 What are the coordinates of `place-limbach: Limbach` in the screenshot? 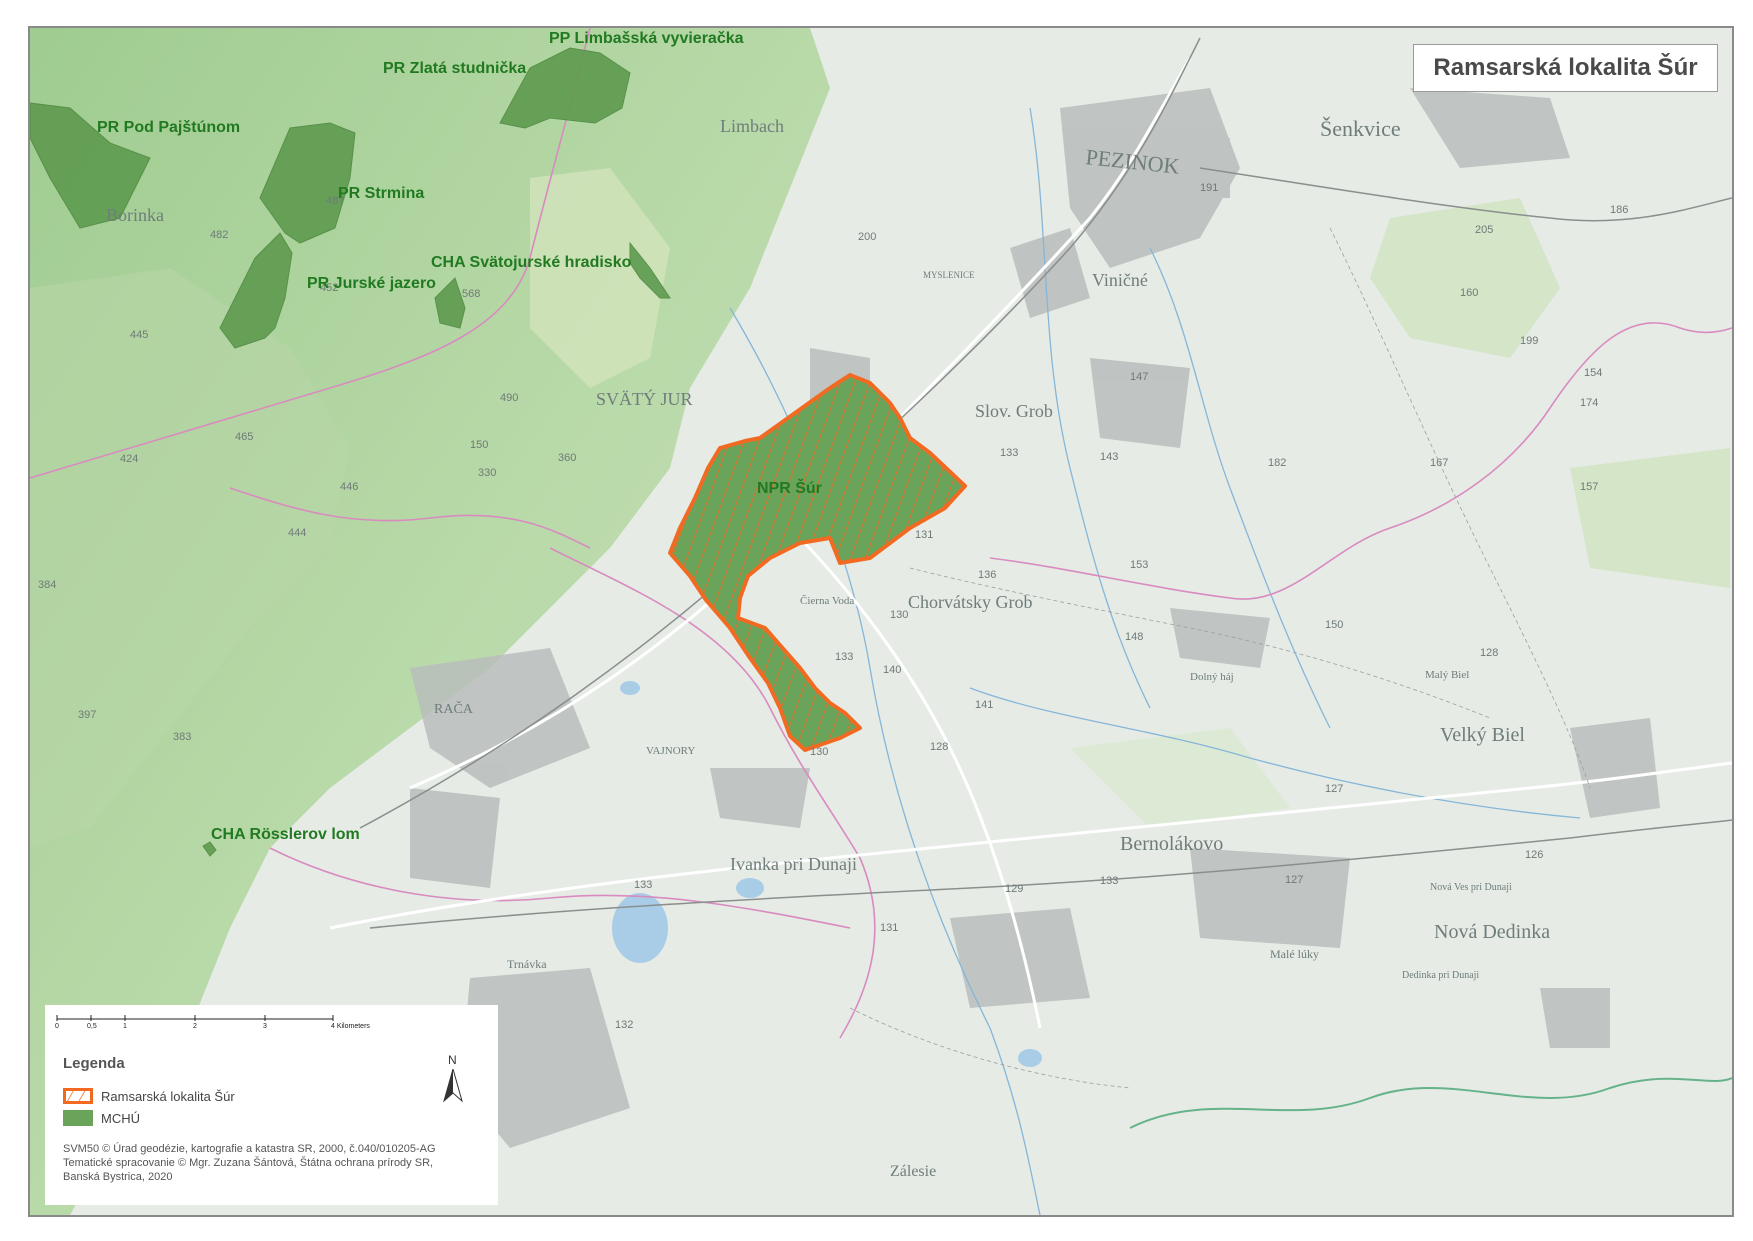 It's located at (752, 126).